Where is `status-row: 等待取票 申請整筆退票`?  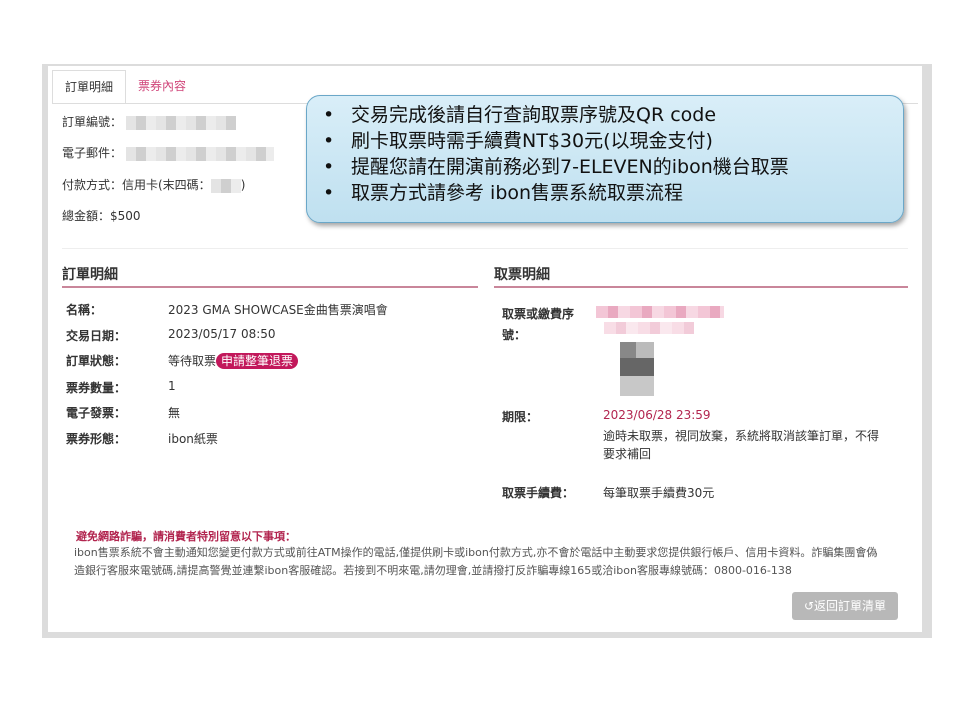
status-row: 等待取票 申請整筆退票 is located at coordinates (233, 360).